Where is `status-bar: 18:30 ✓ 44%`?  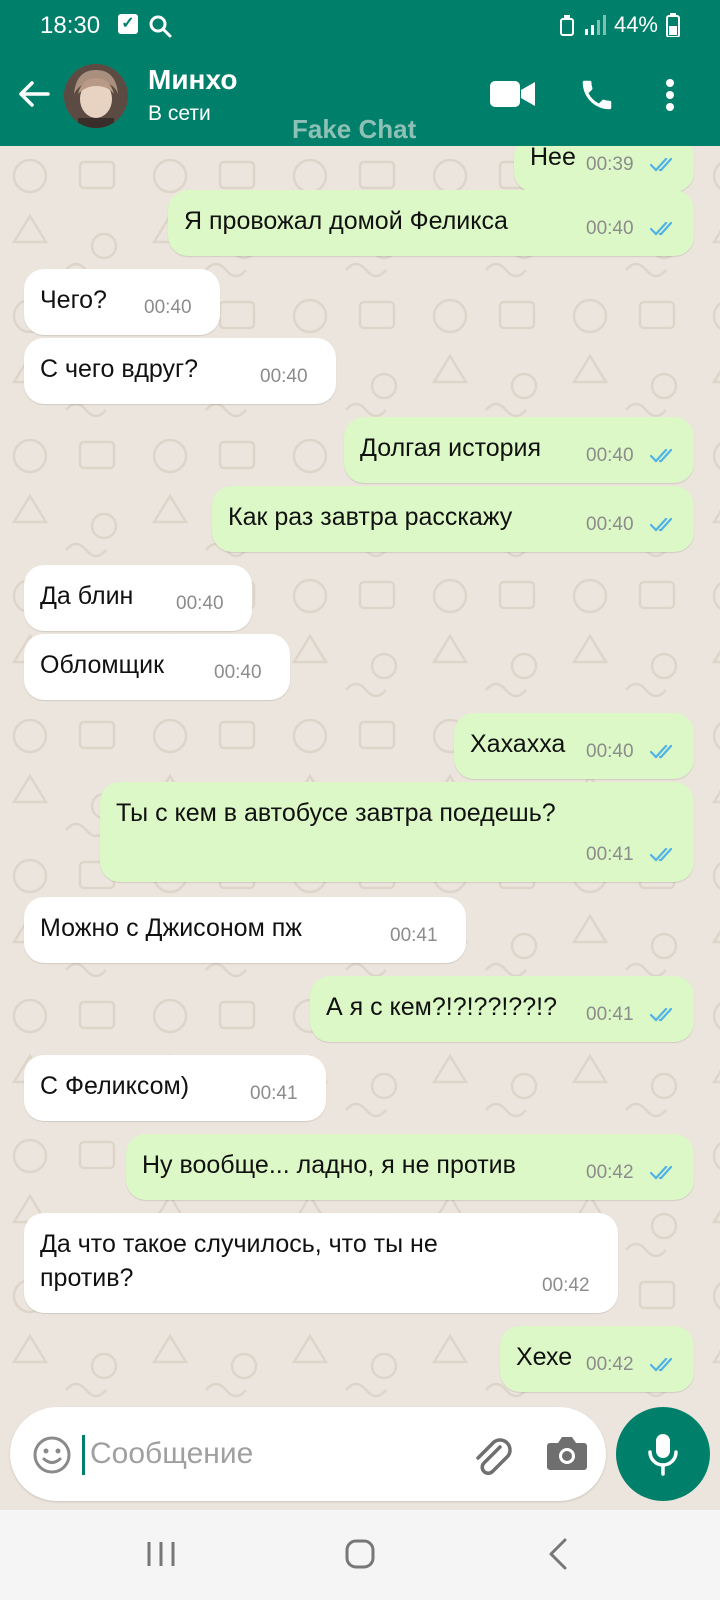 status-bar: 18:30 ✓ 44% is located at coordinates (360, 26).